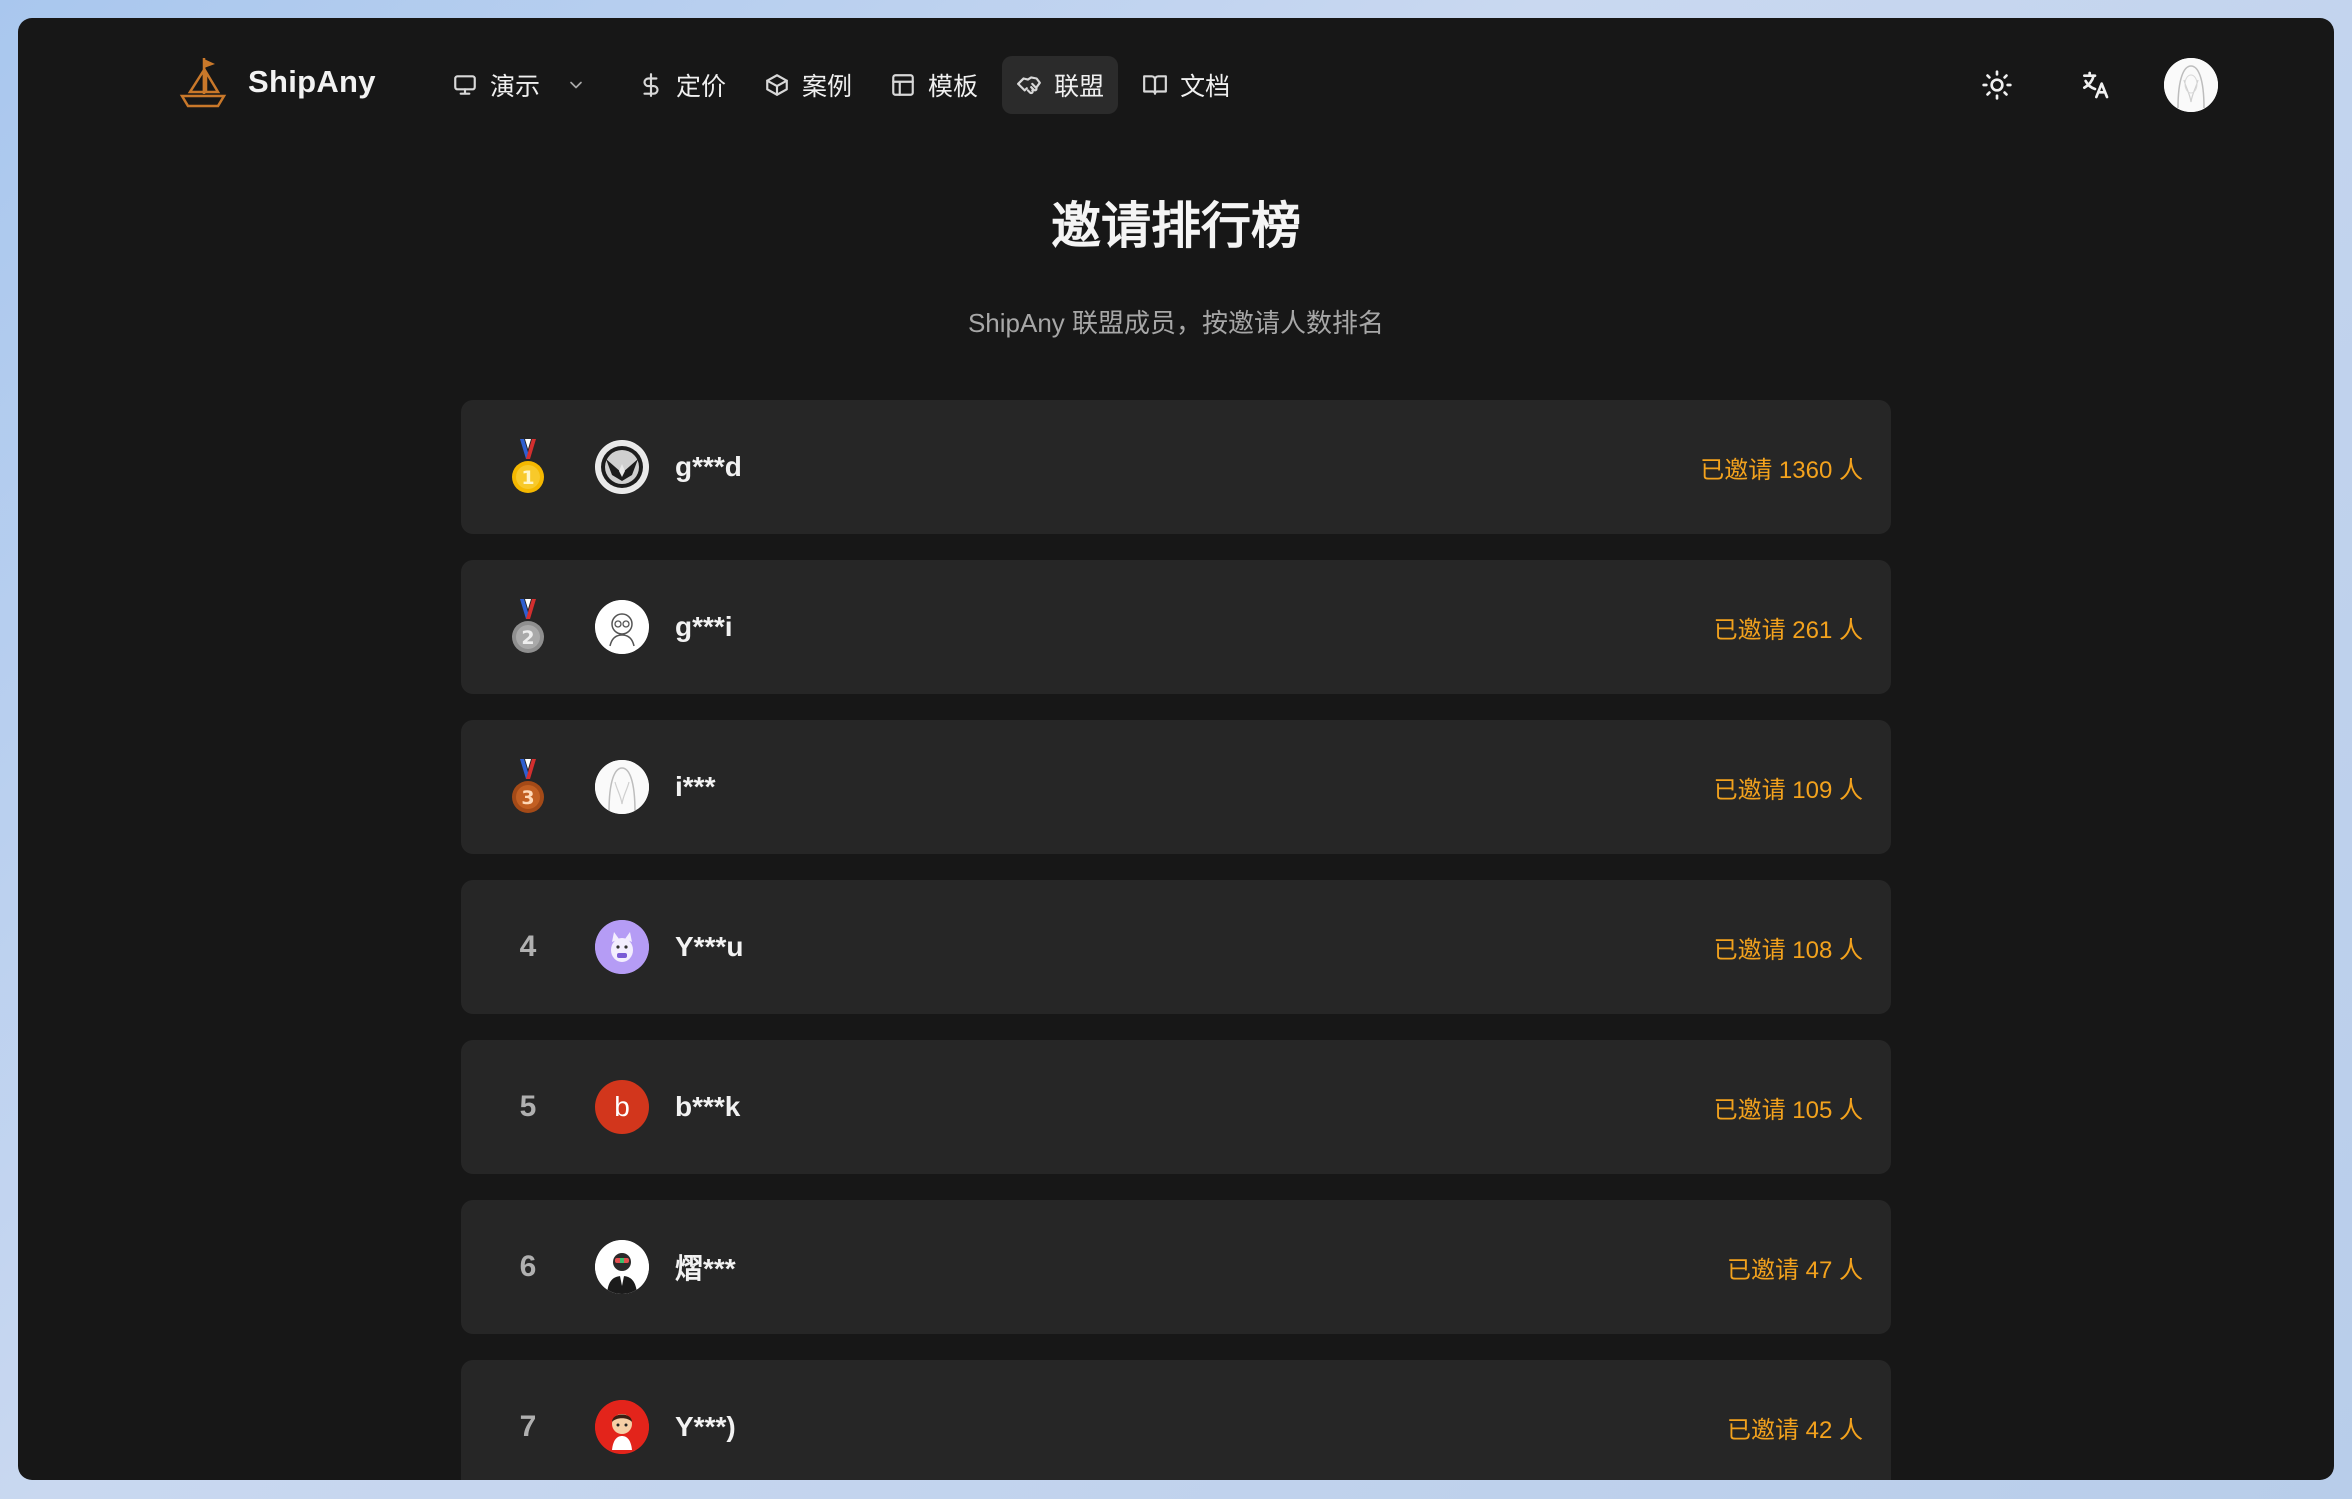 The image size is (2352, 1499). I want to click on avatar-initial: b, so click(622, 1106).